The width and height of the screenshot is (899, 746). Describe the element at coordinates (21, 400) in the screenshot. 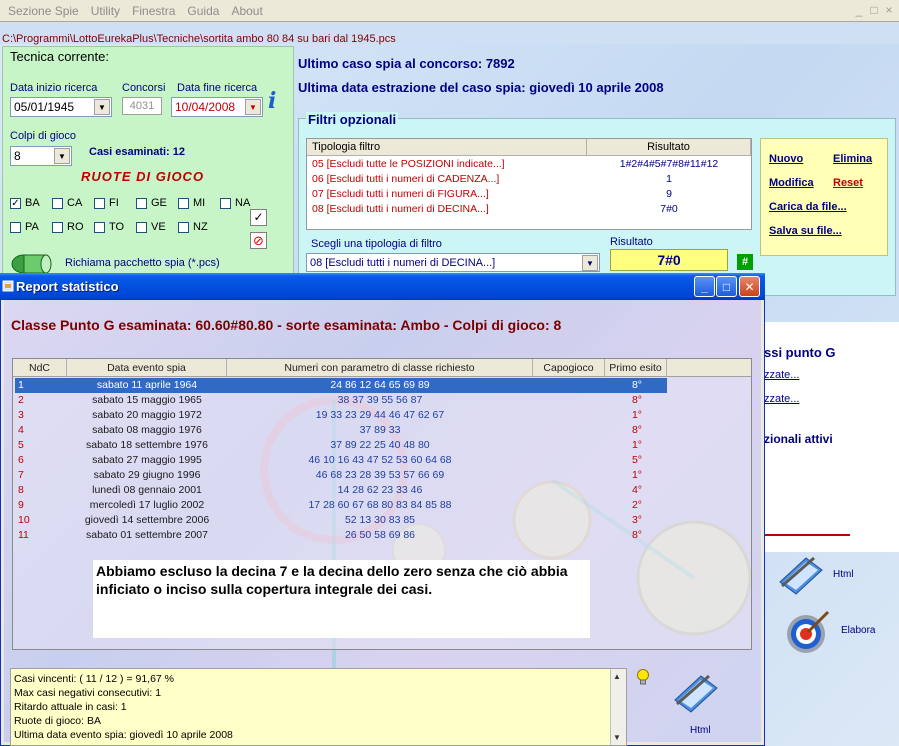

I see `cell-ndc: 2` at that location.